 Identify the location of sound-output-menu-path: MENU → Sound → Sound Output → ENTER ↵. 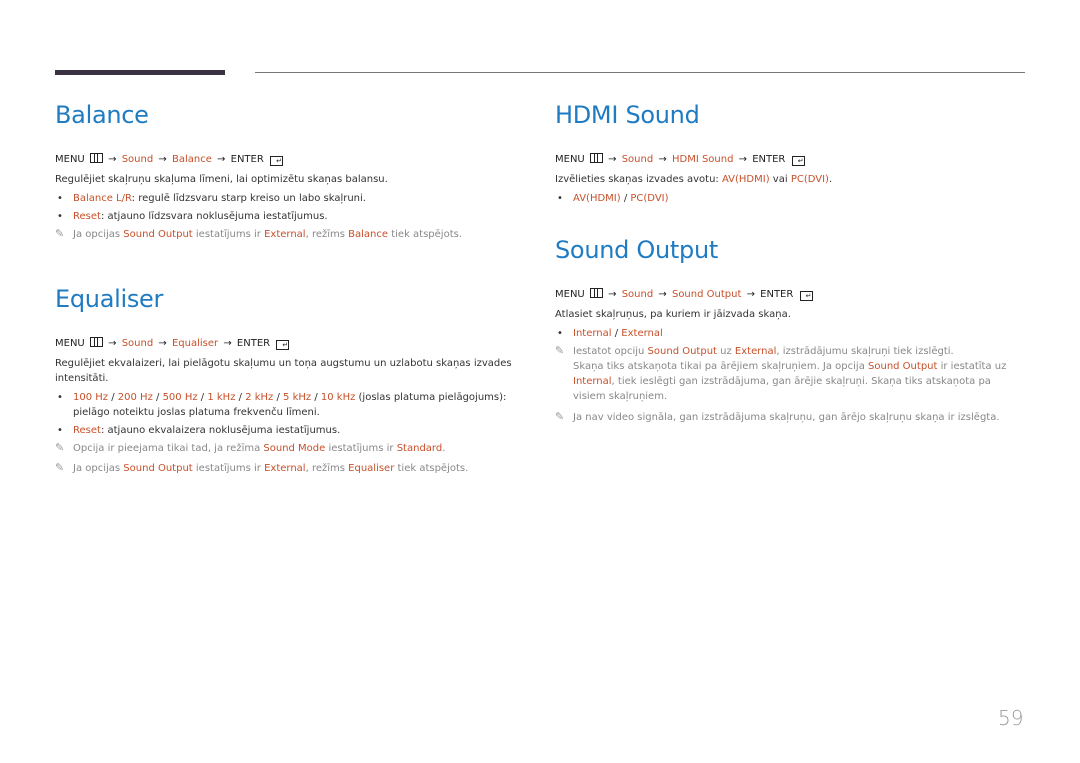
(785, 295).